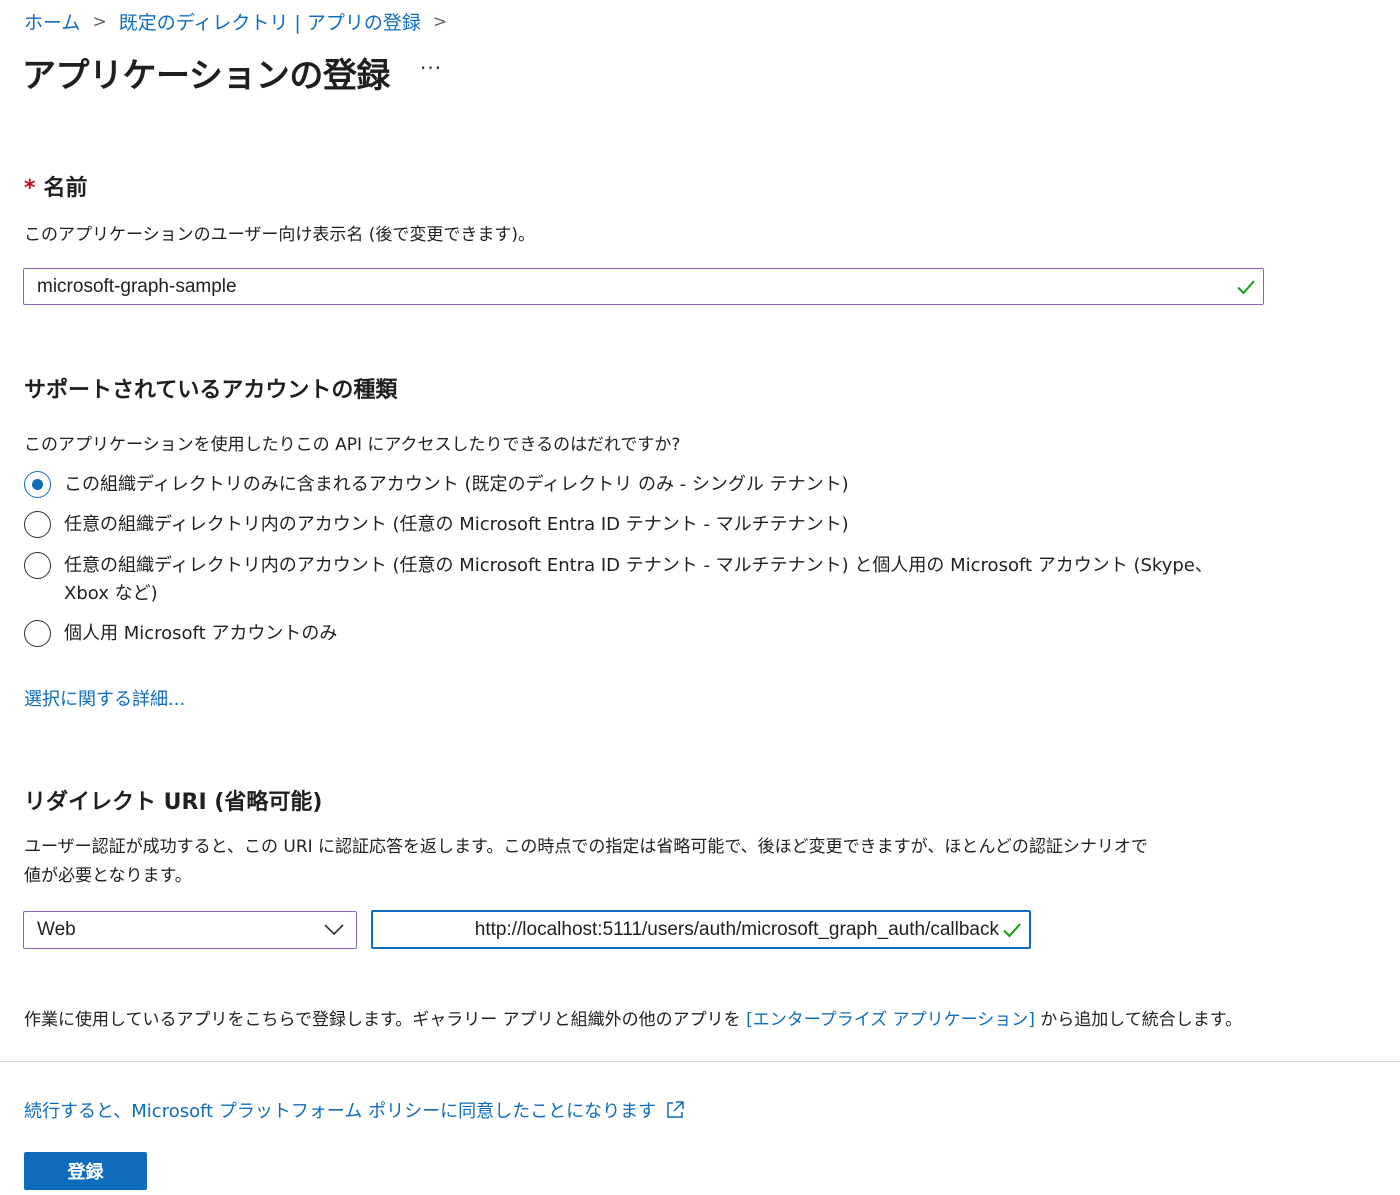 This screenshot has width=1400, height=1195. I want to click on name-heading: * 名前, so click(56, 186).